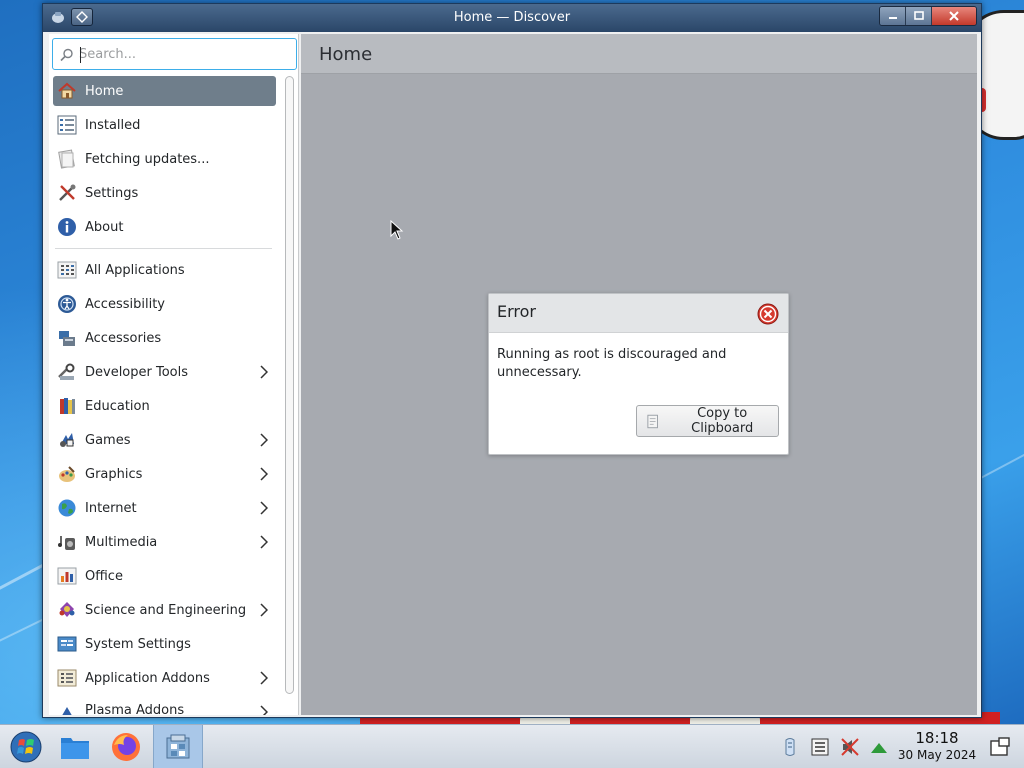 The image size is (1024, 768). I want to click on taskbar: 18:18 30 May 2024, so click(512, 746).